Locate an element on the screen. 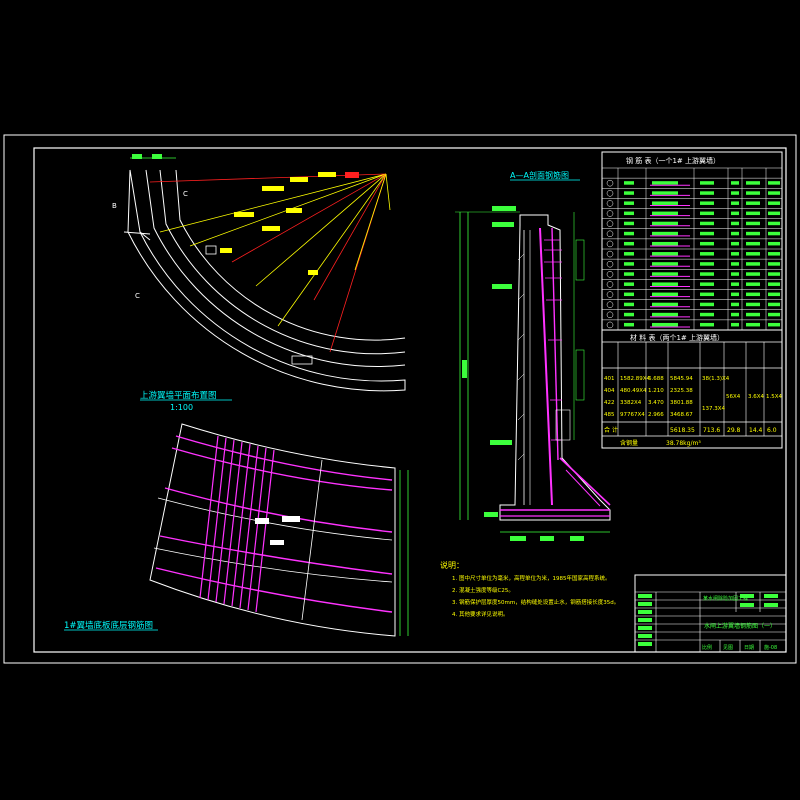 This screenshot has width=800, height=800. material-mid-3: 56X4 is located at coordinates (733, 397).